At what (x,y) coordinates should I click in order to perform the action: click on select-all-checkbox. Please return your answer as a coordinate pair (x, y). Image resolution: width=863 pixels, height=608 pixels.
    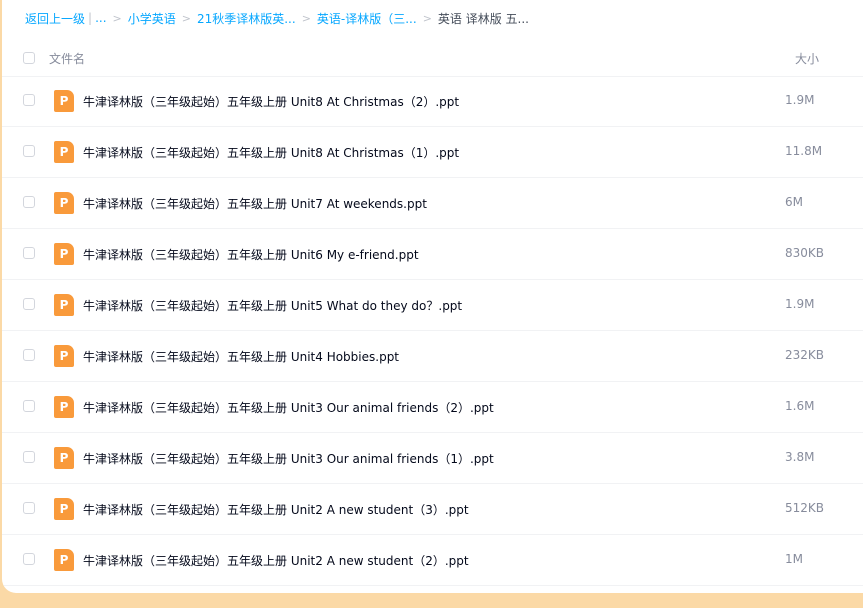
    Looking at the image, I should click on (29, 58).